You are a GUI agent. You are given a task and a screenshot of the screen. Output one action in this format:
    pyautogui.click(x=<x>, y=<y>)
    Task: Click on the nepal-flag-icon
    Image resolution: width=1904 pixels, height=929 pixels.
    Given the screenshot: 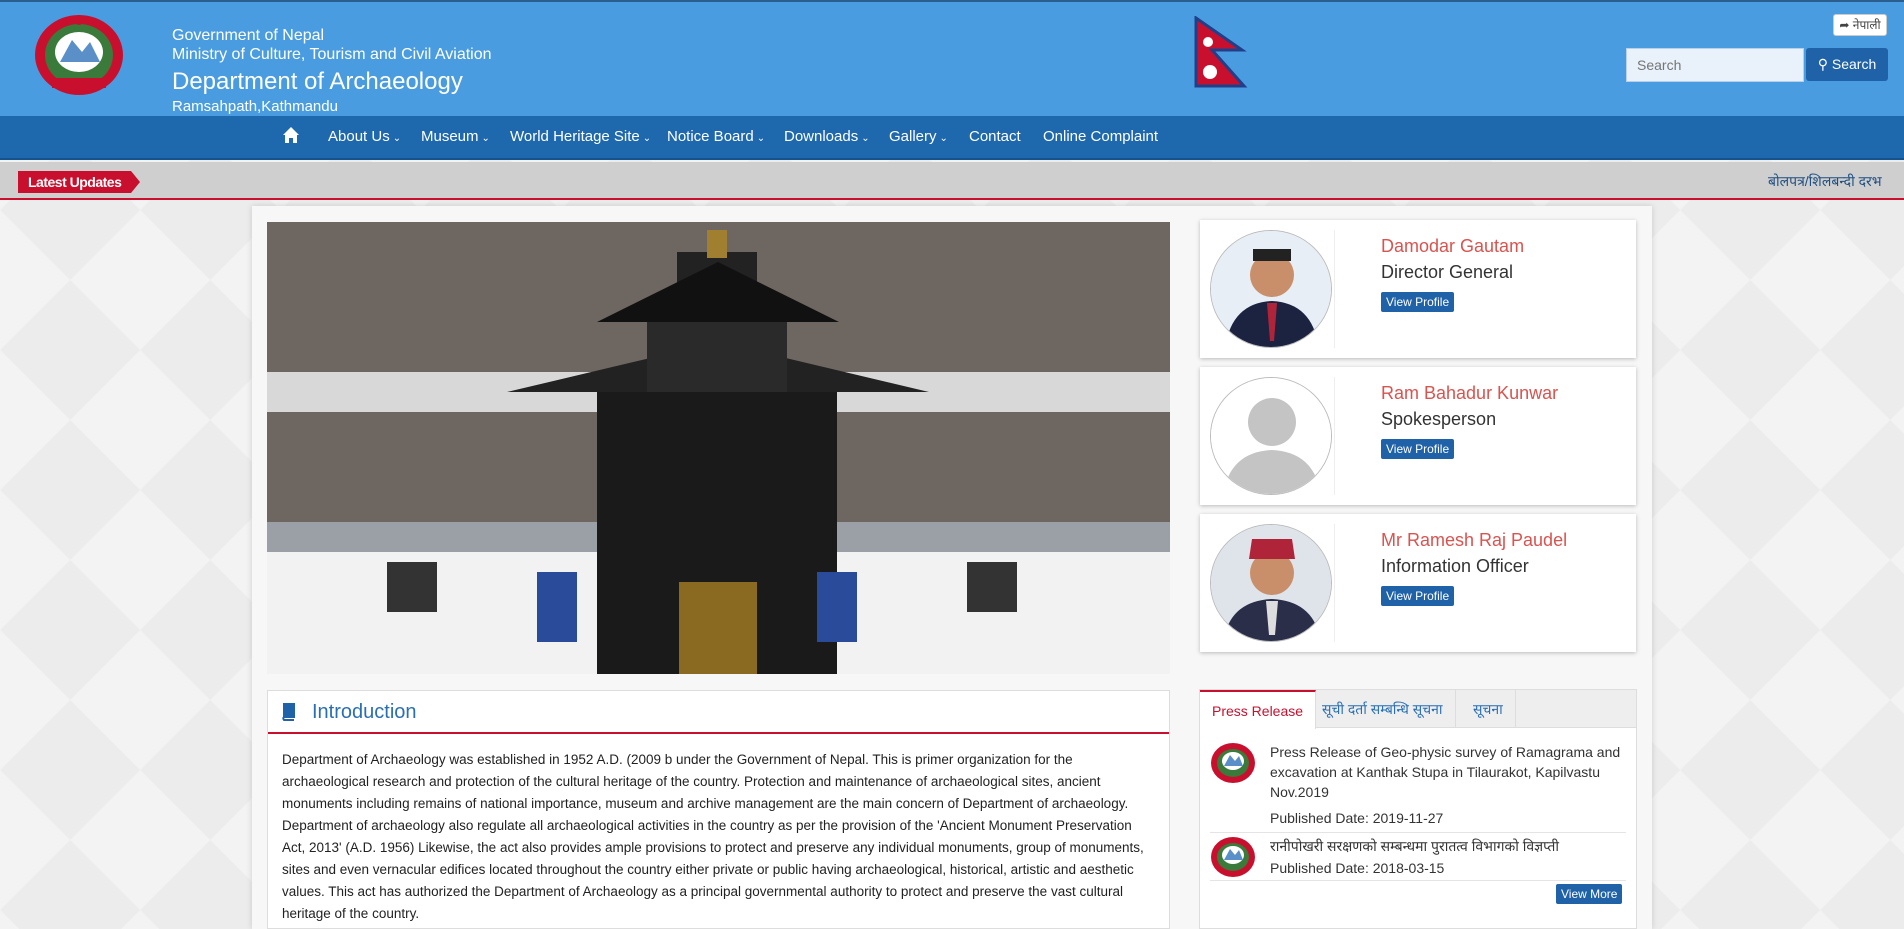 What is the action you would take?
    pyautogui.click(x=1221, y=51)
    